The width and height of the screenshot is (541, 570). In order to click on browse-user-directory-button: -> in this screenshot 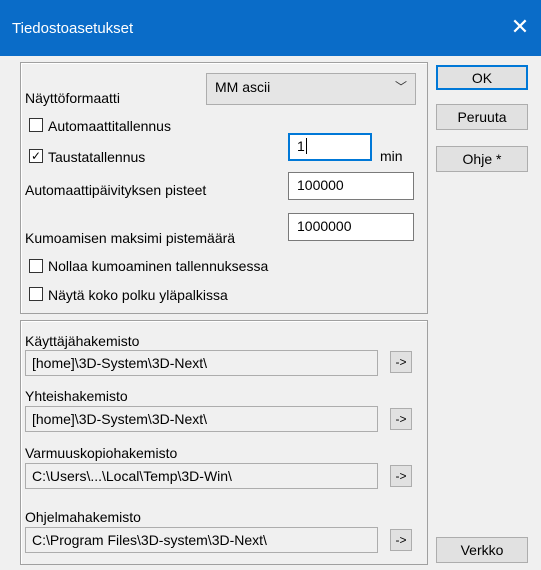, I will do `click(401, 362)`.